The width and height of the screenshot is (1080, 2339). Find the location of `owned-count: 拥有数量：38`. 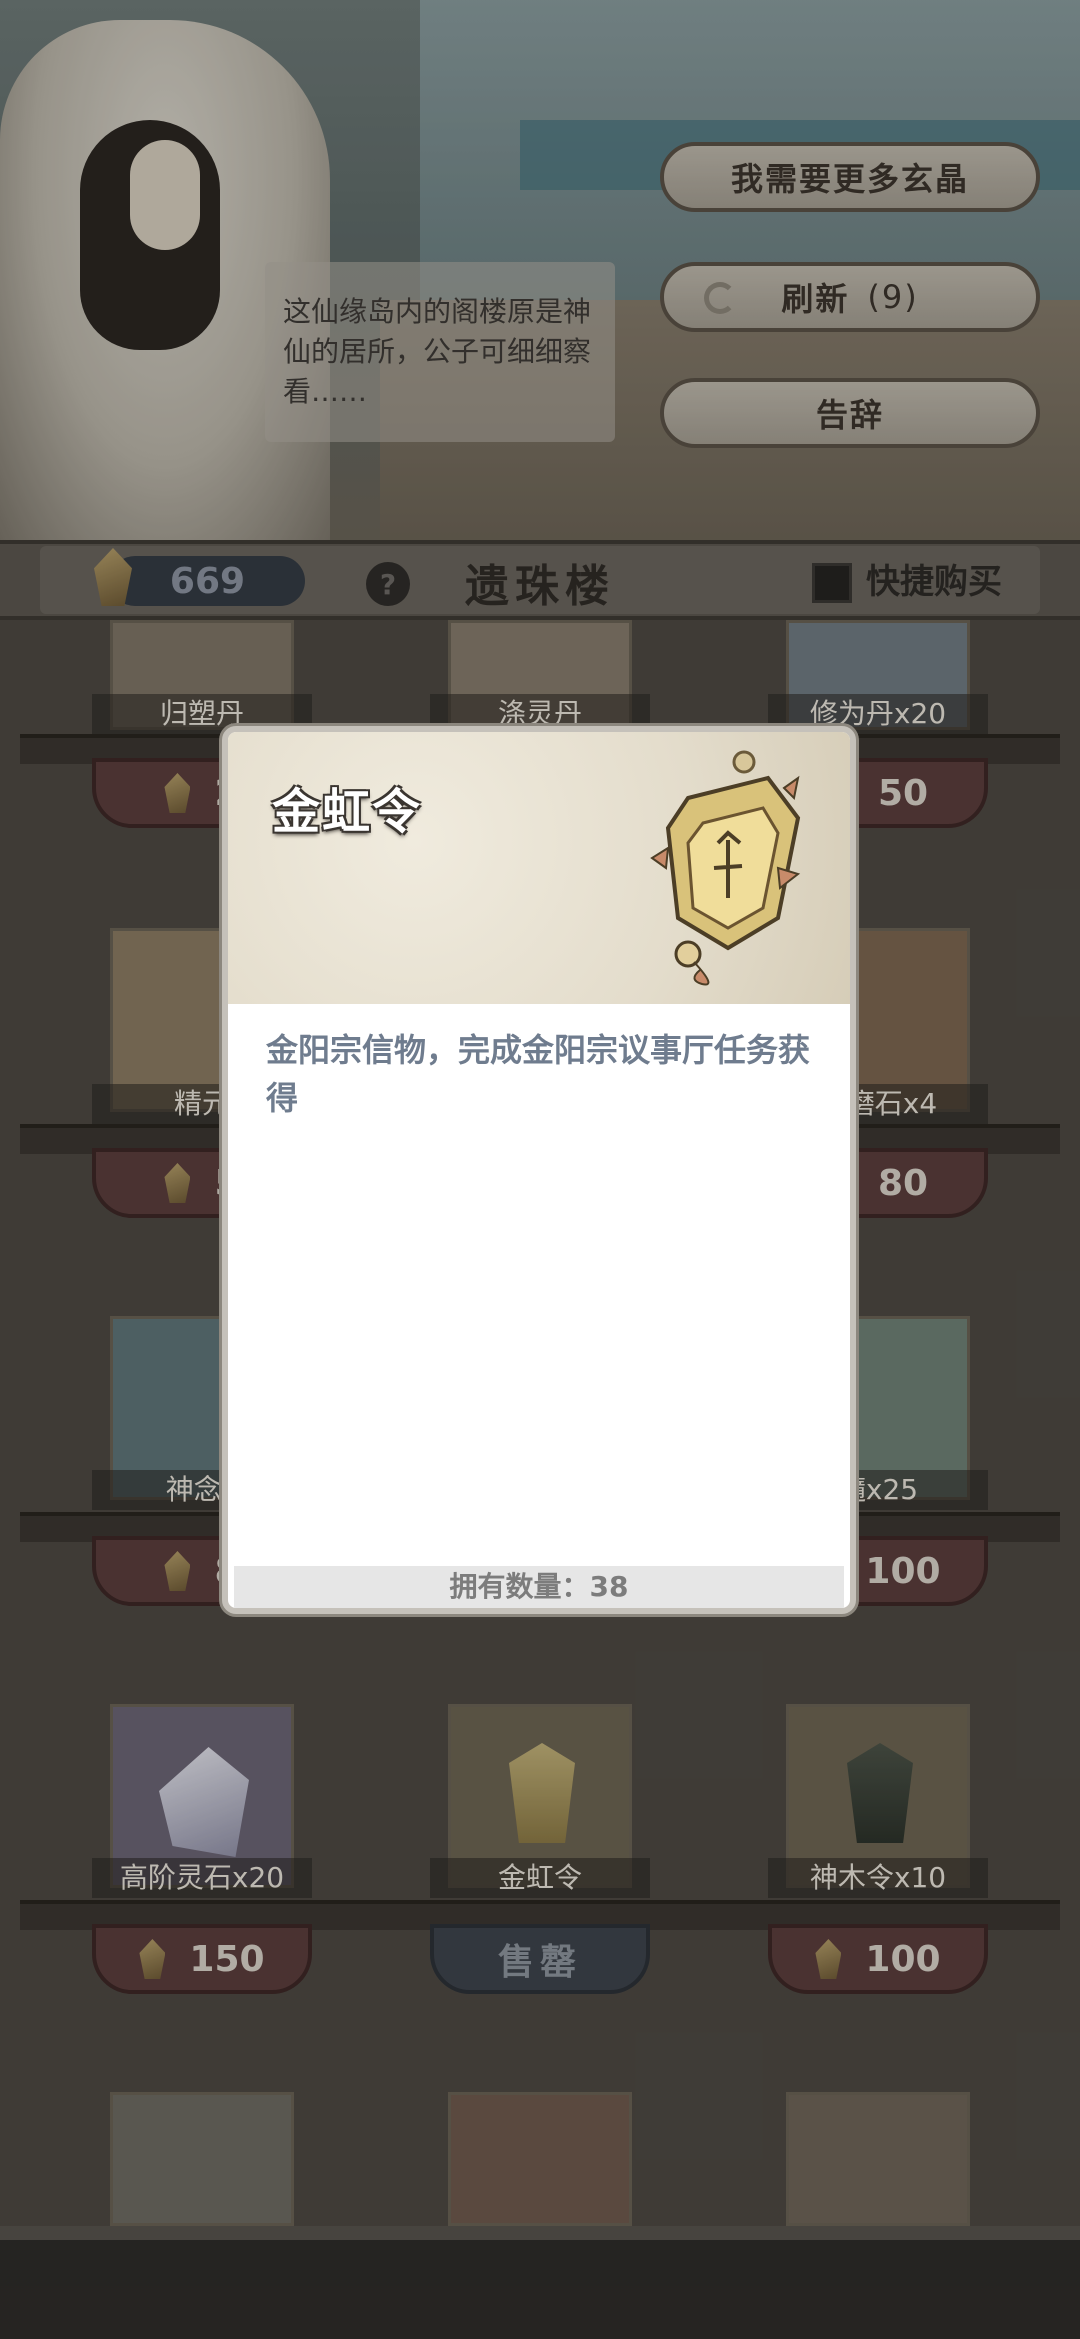

owned-count: 拥有数量：38 is located at coordinates (539, 1587).